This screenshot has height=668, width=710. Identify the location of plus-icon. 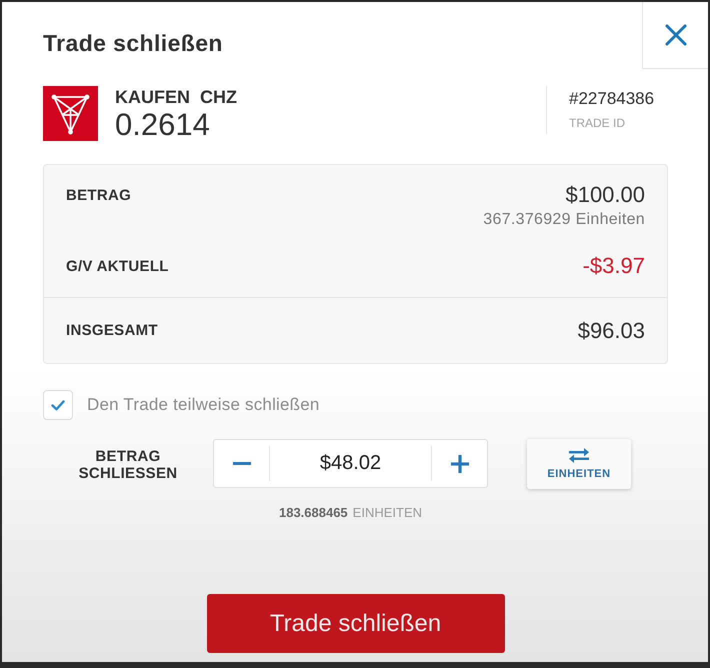
(459, 463).